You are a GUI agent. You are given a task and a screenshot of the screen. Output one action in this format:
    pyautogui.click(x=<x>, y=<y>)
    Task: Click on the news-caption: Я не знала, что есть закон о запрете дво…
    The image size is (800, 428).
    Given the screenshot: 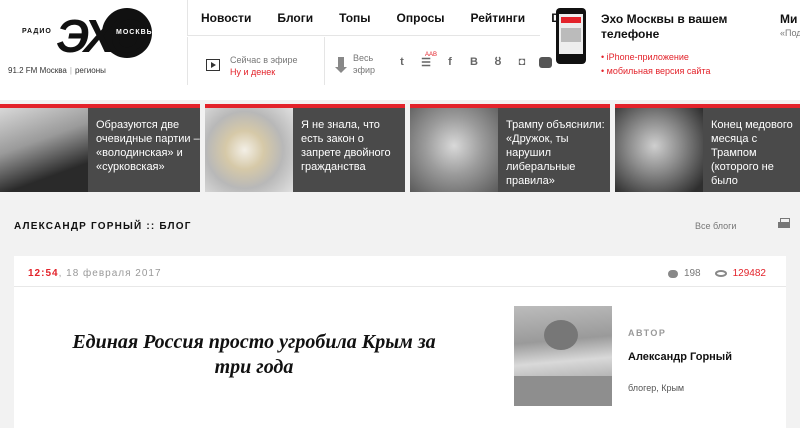 What is the action you would take?
    pyautogui.click(x=353, y=146)
    